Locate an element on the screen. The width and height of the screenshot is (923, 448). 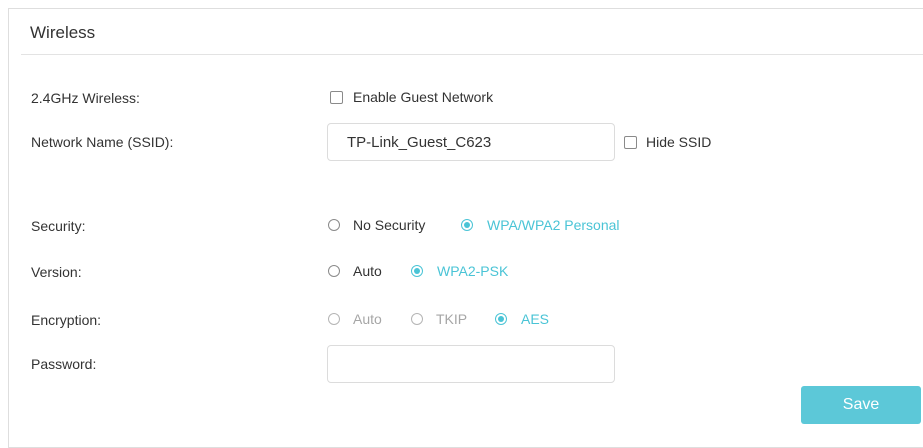
encryption-option-tkip: TKIP is located at coordinates (451, 319).